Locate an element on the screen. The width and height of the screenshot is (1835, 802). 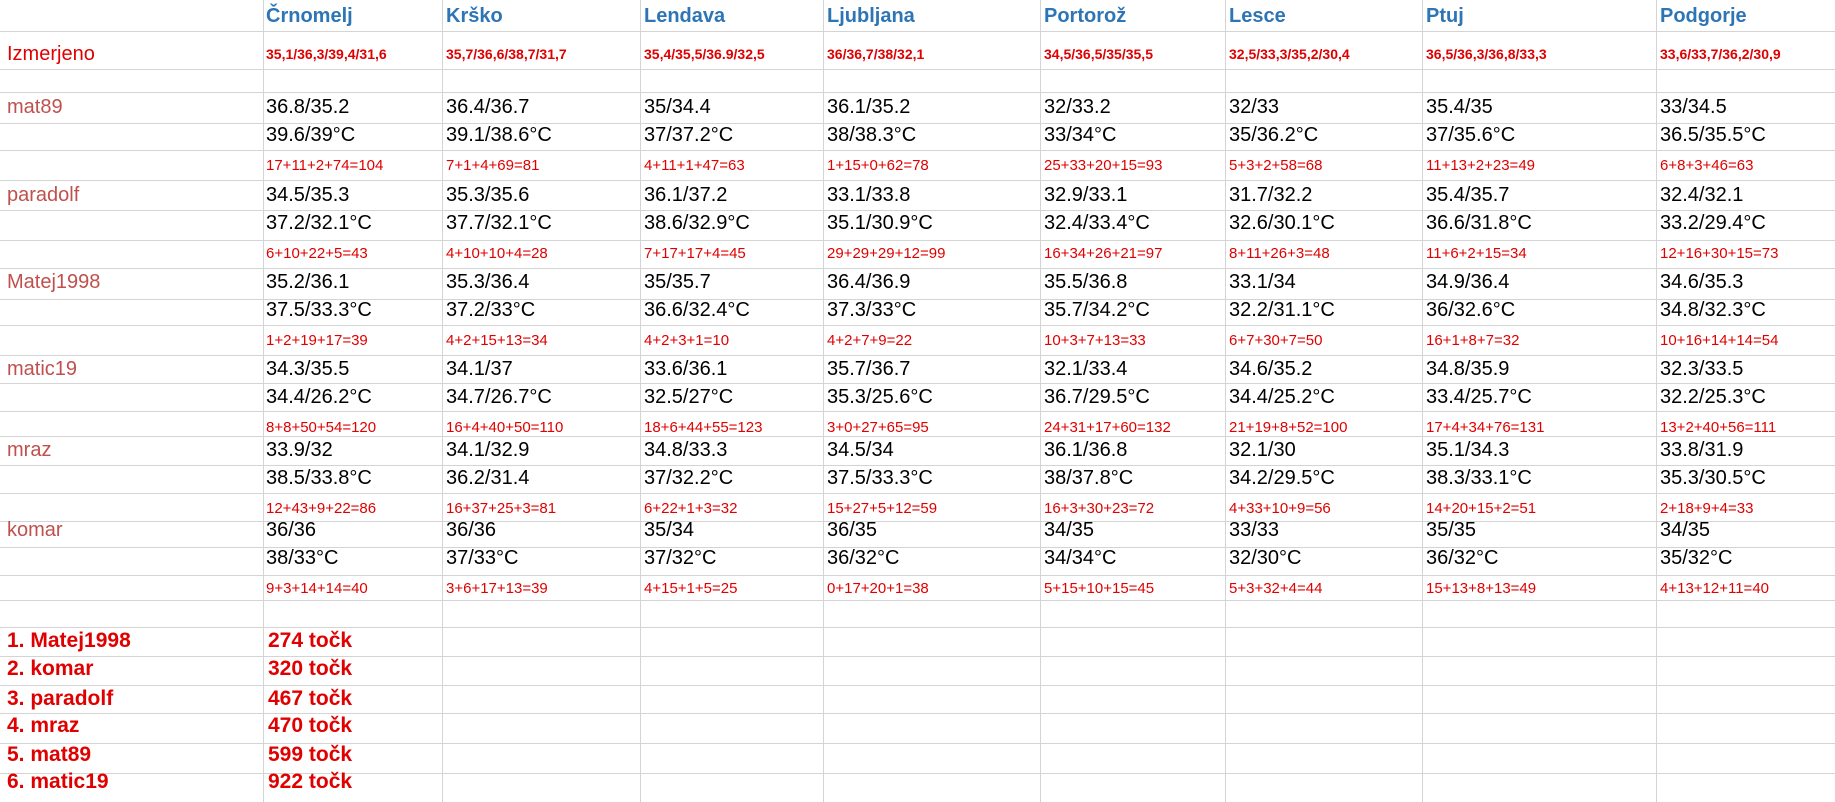
forecast-line2-cell: 34.7/26.7°C is located at coordinates (499, 397).